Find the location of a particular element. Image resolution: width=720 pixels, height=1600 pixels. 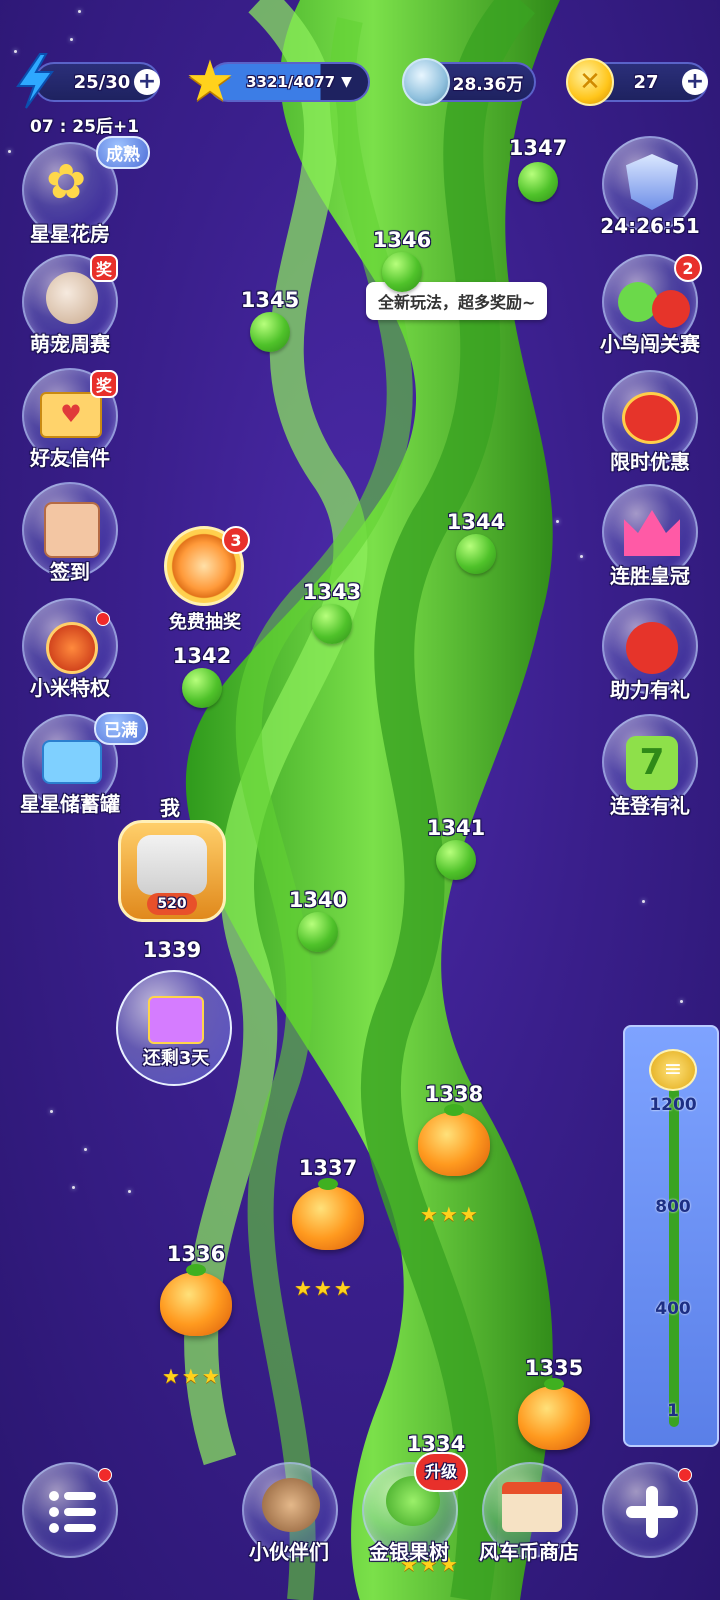

flower-star-icon: ✿ is located at coordinates (66, 182).